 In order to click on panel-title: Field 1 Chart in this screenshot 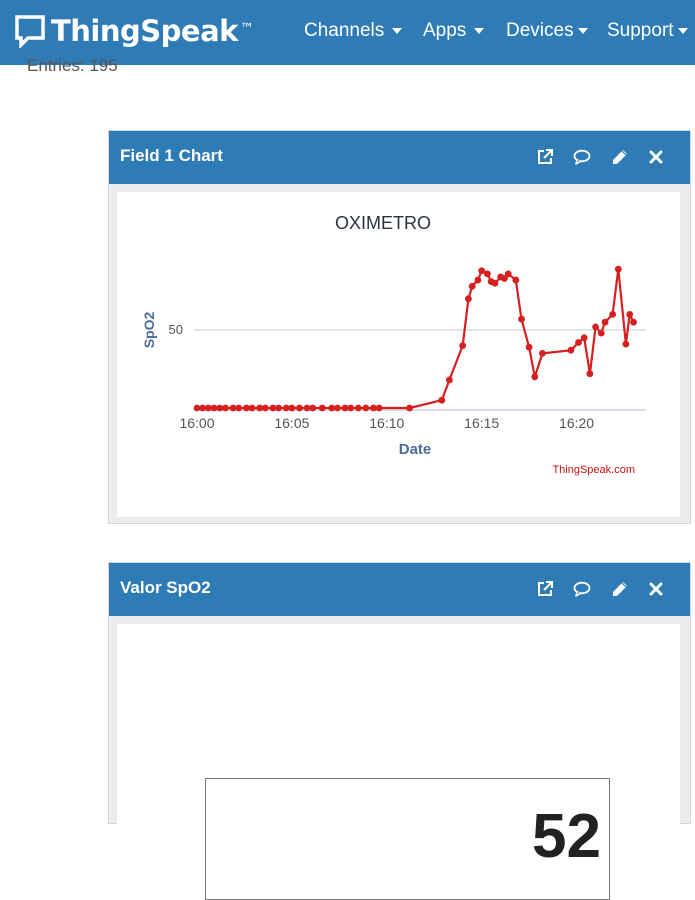, I will do `click(171, 155)`.